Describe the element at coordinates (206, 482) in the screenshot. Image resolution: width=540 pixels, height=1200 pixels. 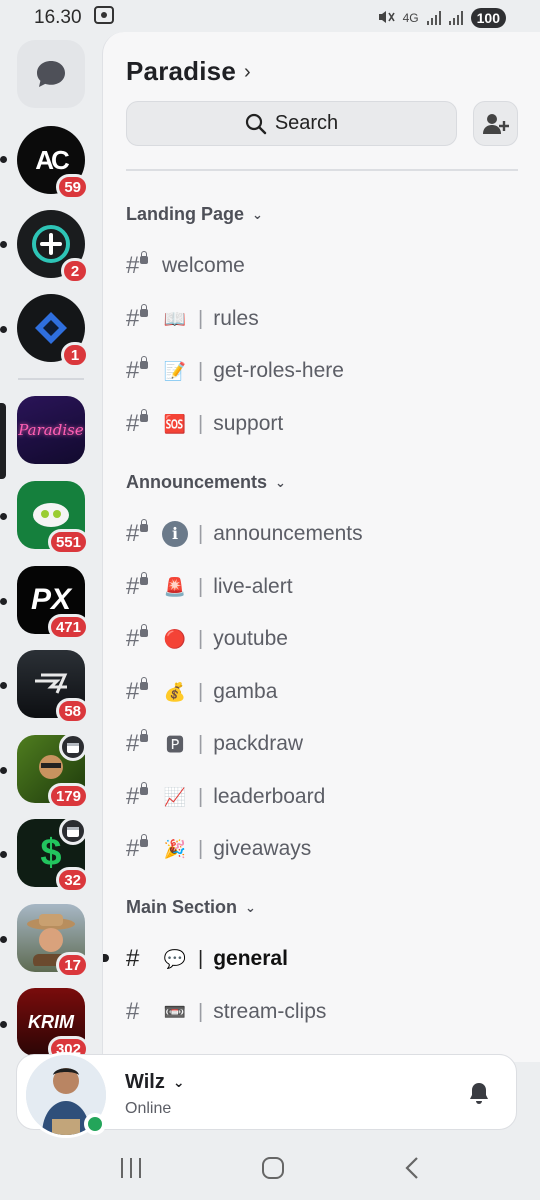
I see `category-announcements: Announcements ⌄` at that location.